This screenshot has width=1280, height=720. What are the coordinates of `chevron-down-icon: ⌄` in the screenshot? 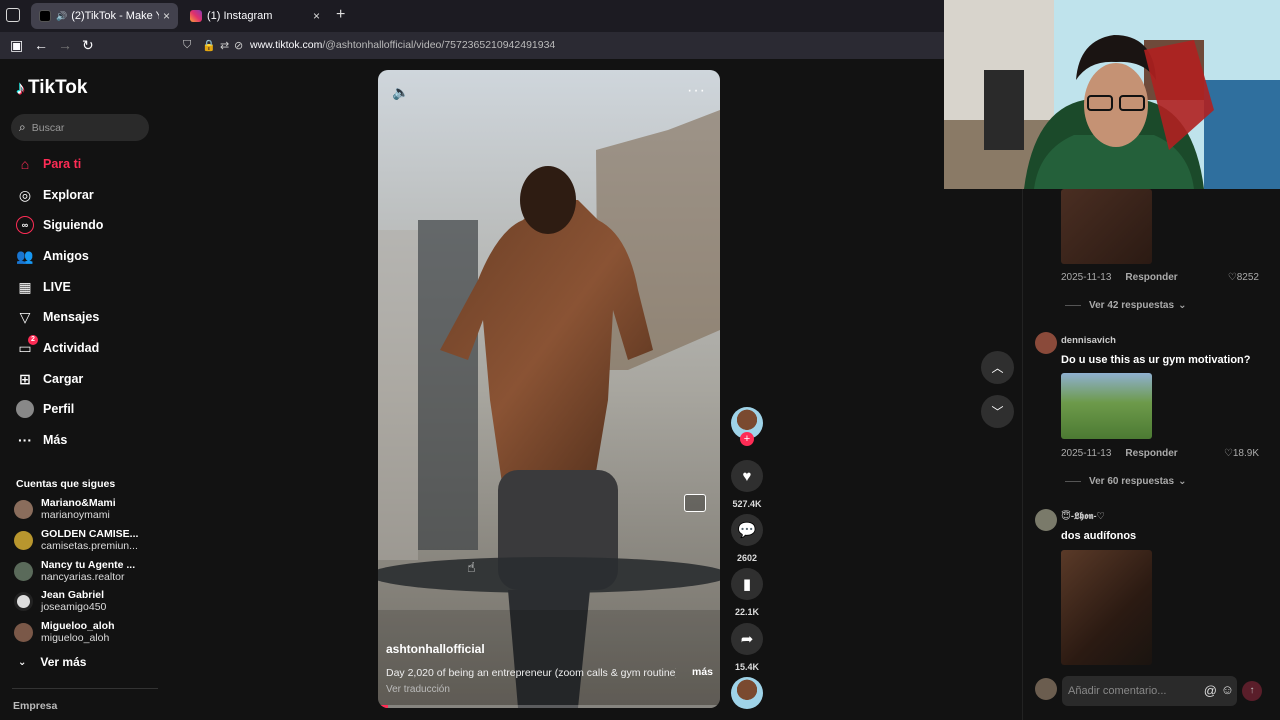 It's located at (1182, 481).